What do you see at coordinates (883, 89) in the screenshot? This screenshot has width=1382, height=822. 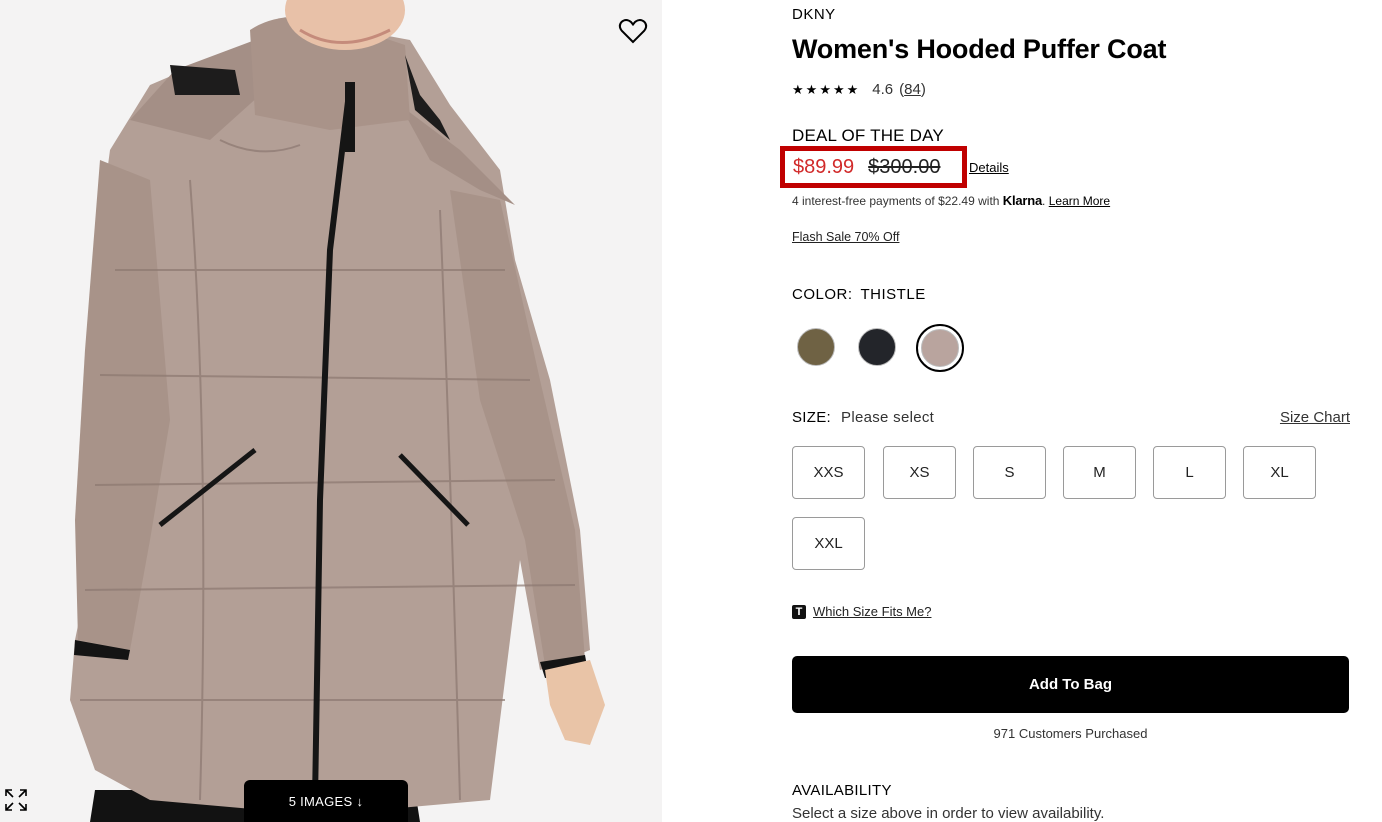 I see `rating-value: 4.6` at bounding box center [883, 89].